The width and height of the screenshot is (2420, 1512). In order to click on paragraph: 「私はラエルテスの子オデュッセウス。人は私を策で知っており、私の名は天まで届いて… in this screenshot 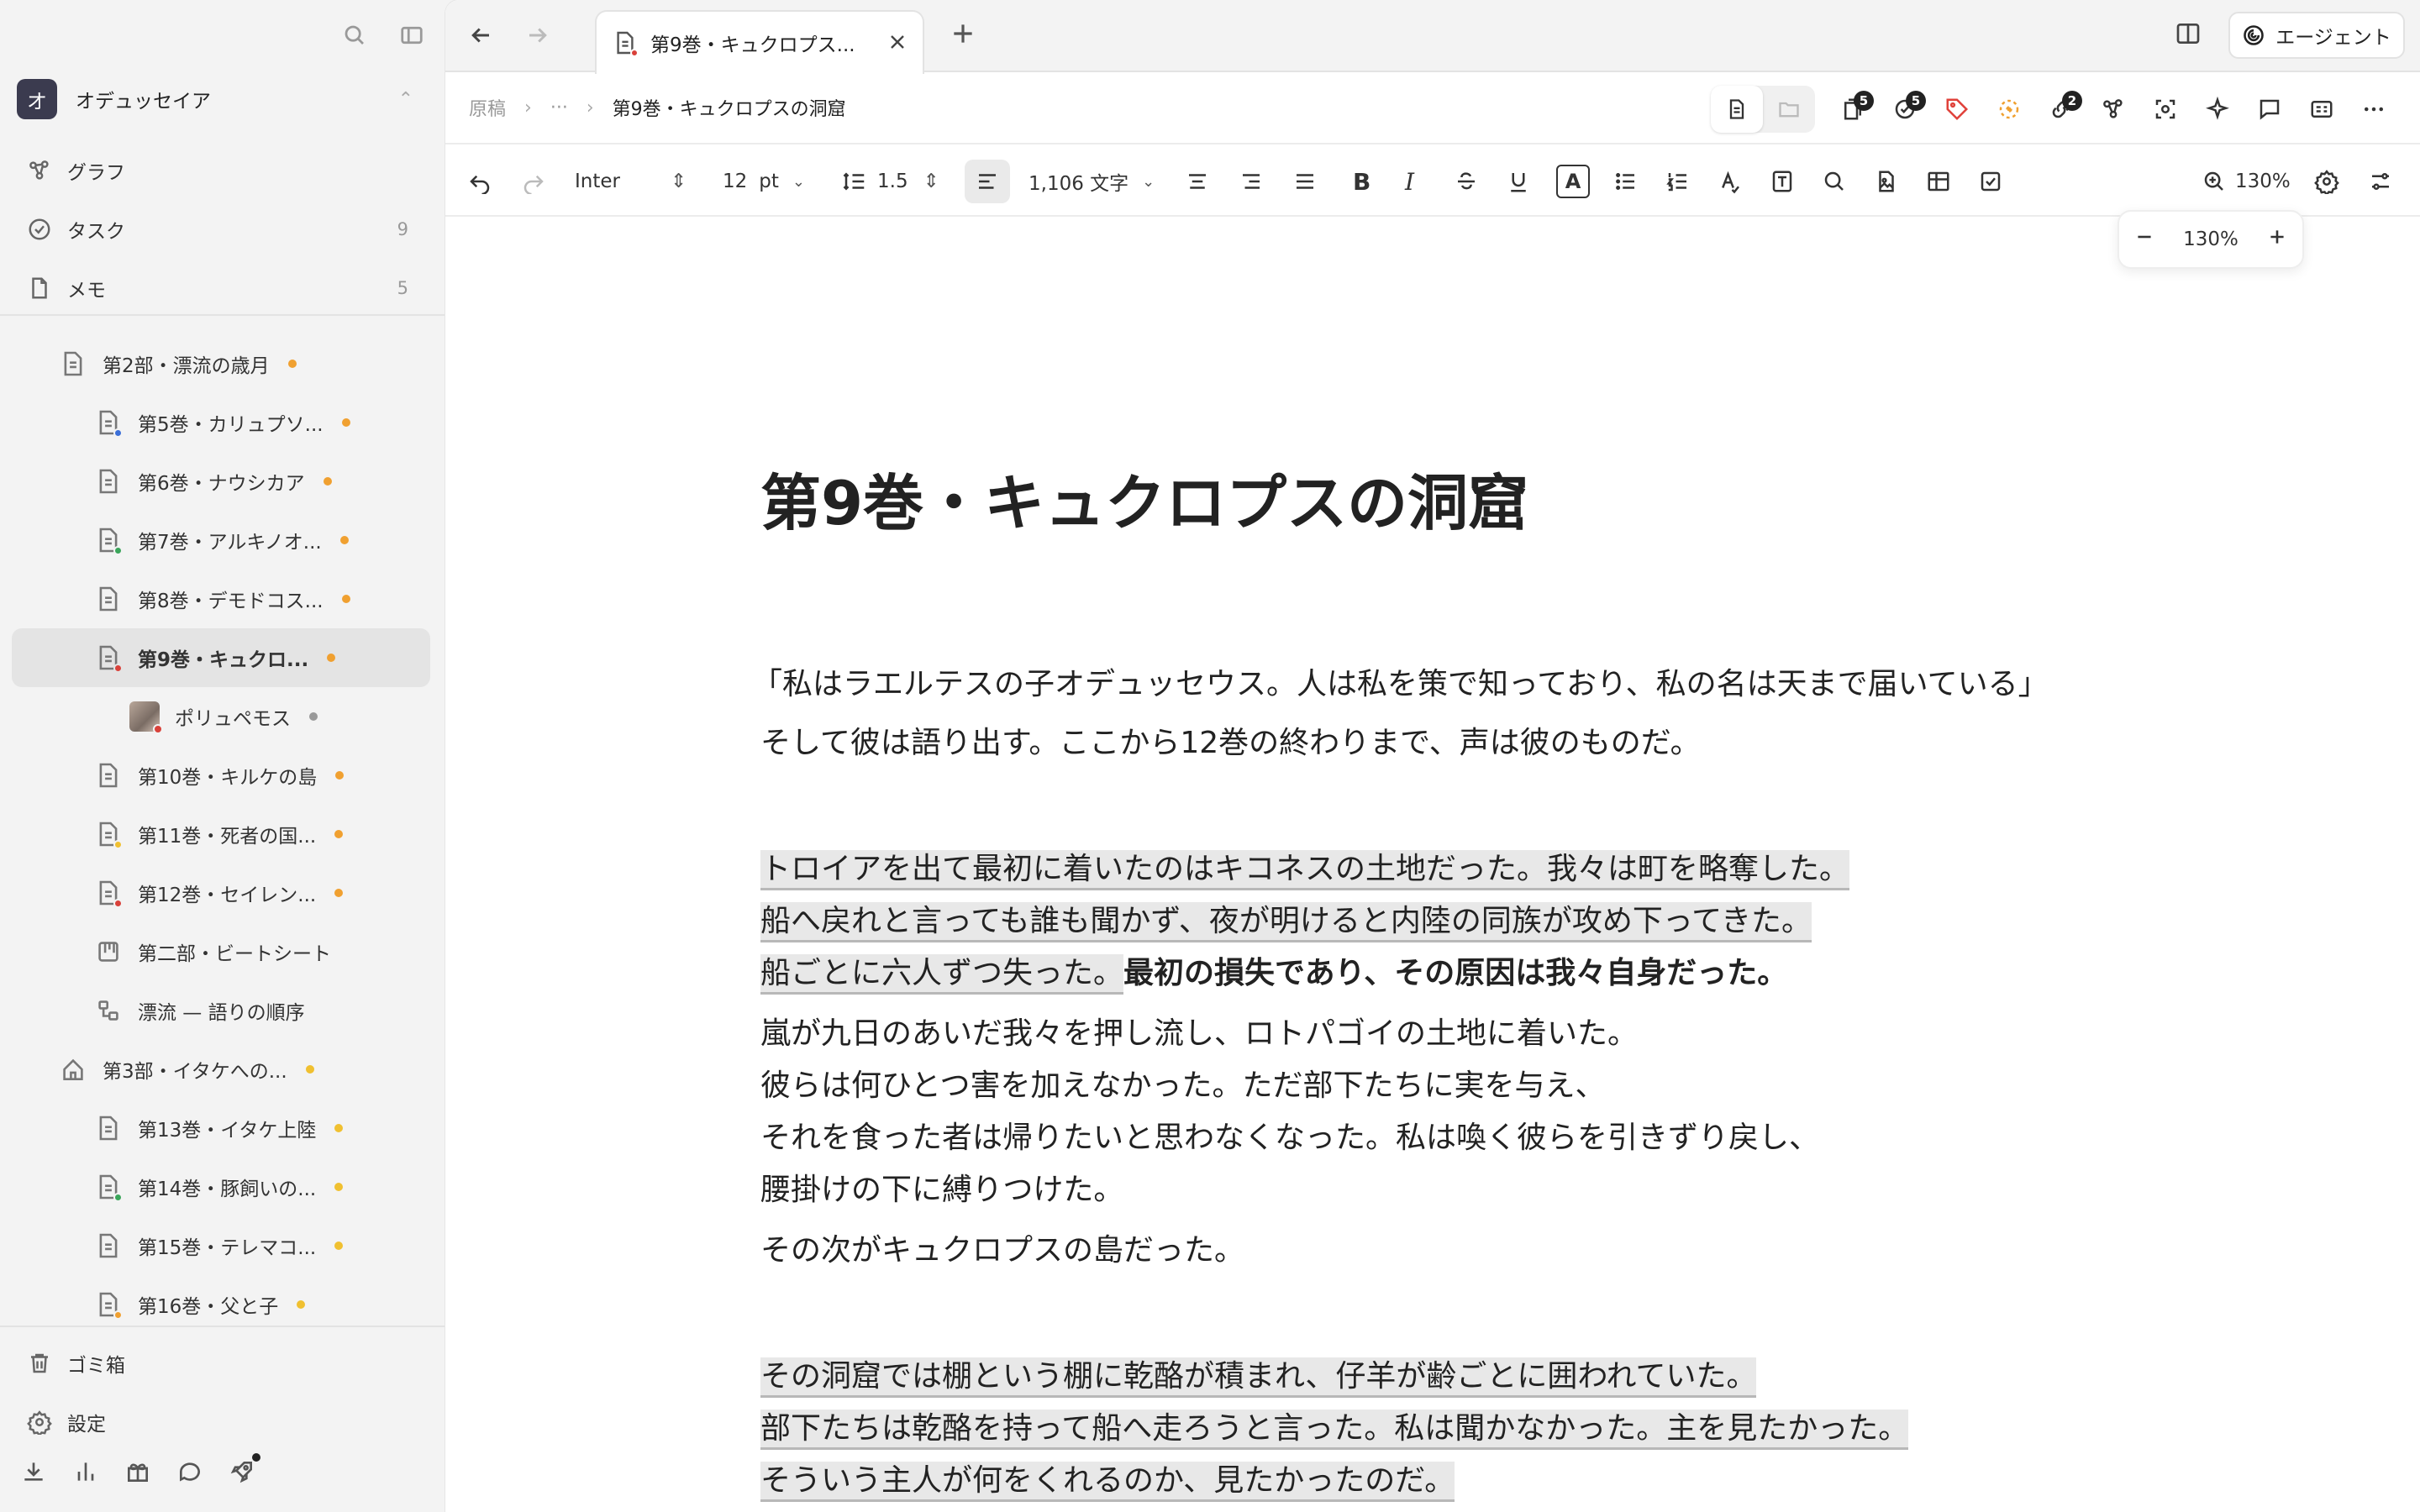, I will do `click(1401, 685)`.